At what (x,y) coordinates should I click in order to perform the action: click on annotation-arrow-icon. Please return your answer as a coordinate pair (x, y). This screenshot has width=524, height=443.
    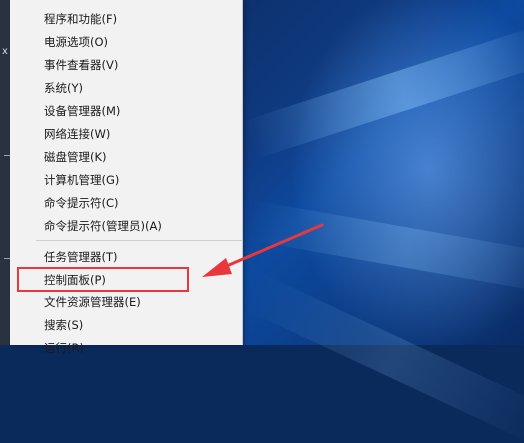
    Looking at the image, I should click on (263, 250).